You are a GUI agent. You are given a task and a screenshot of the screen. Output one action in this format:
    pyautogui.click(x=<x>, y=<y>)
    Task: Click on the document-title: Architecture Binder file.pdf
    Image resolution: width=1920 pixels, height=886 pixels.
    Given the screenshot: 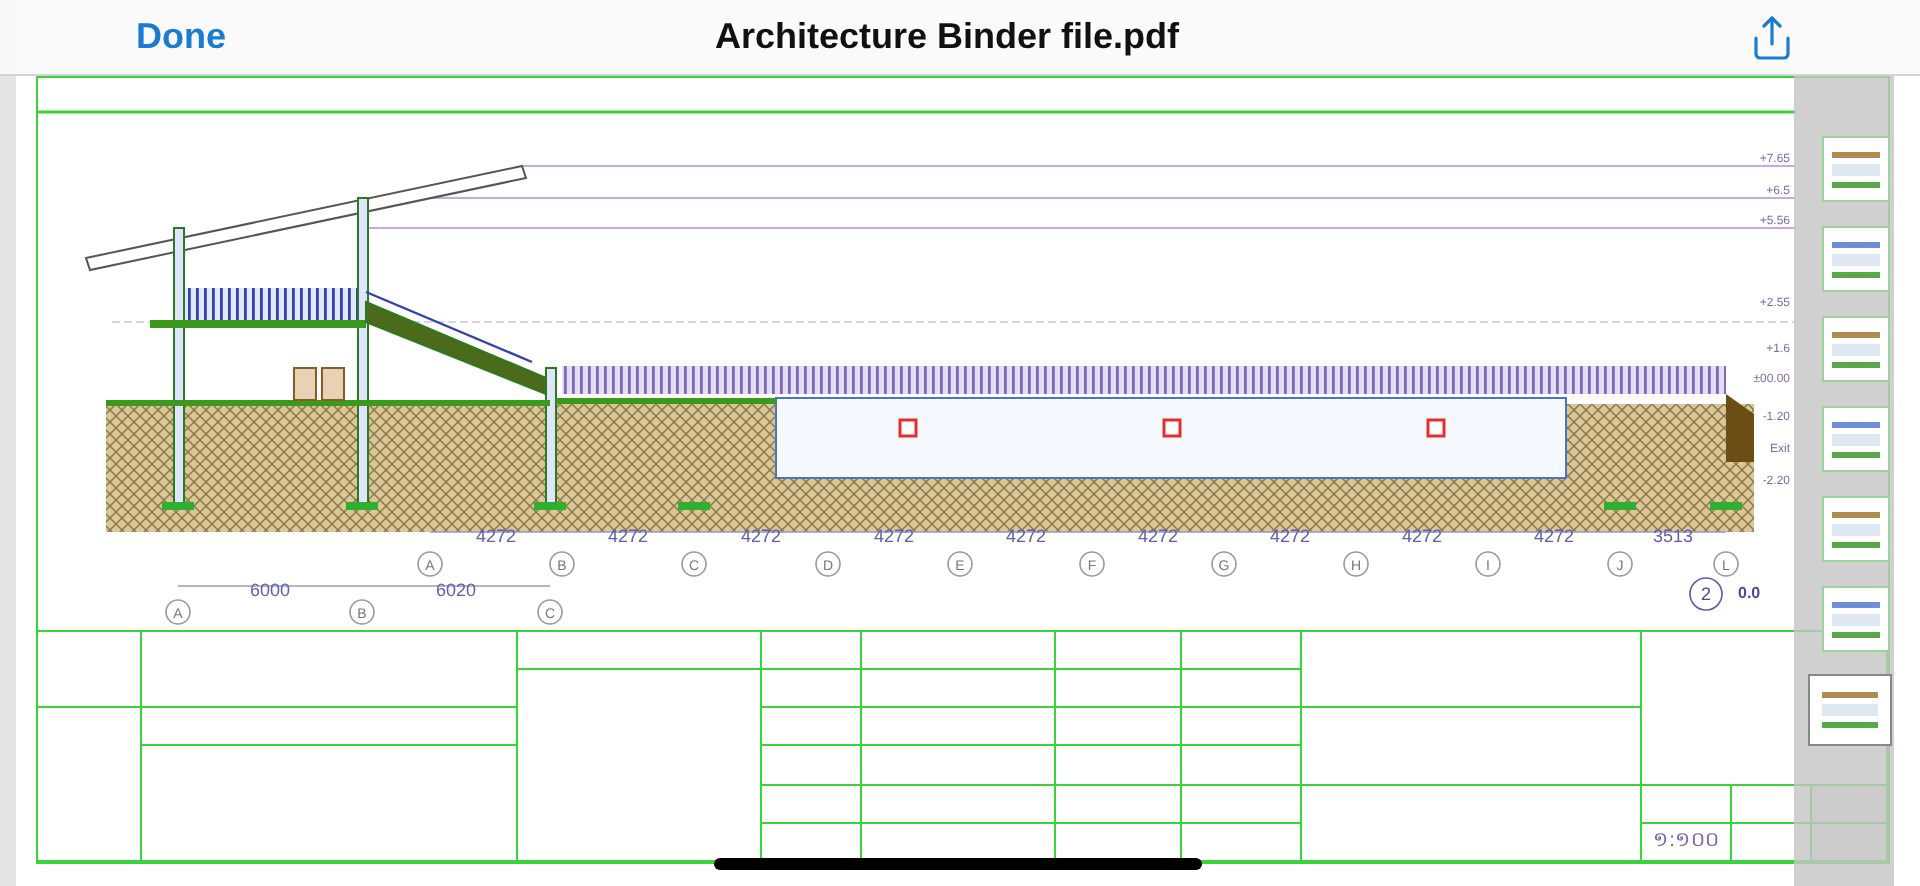 What is the action you would take?
    pyautogui.click(x=947, y=37)
    